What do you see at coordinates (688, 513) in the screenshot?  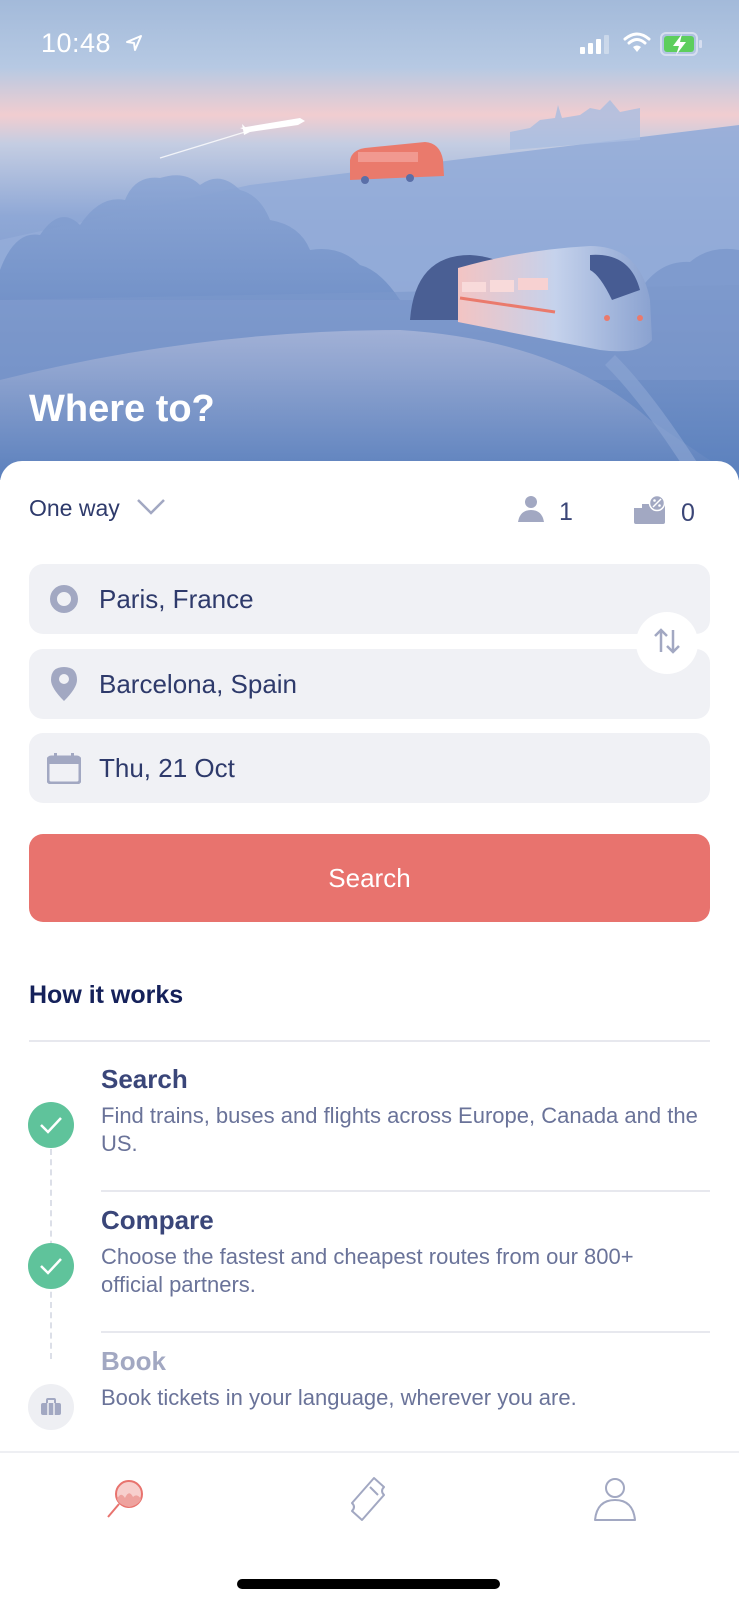 I see `discount-cards-count: 0` at bounding box center [688, 513].